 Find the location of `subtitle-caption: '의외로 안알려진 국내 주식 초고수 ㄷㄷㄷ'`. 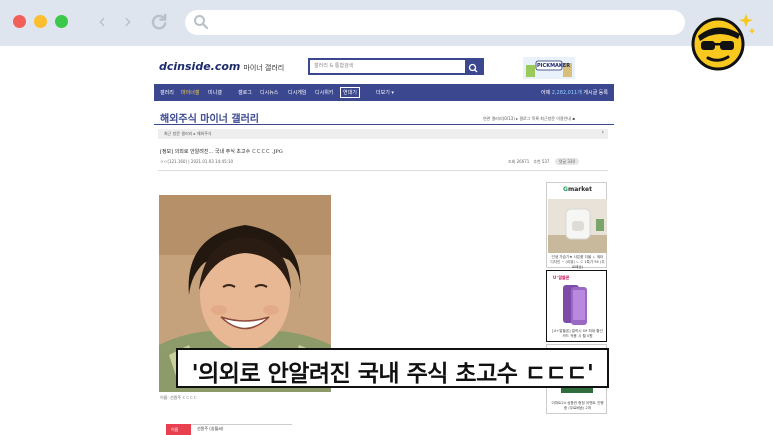

subtitle-caption: '의외로 안알려진 국내 주식 초고수 ㄷㄷㄷ' is located at coordinates (392, 368).